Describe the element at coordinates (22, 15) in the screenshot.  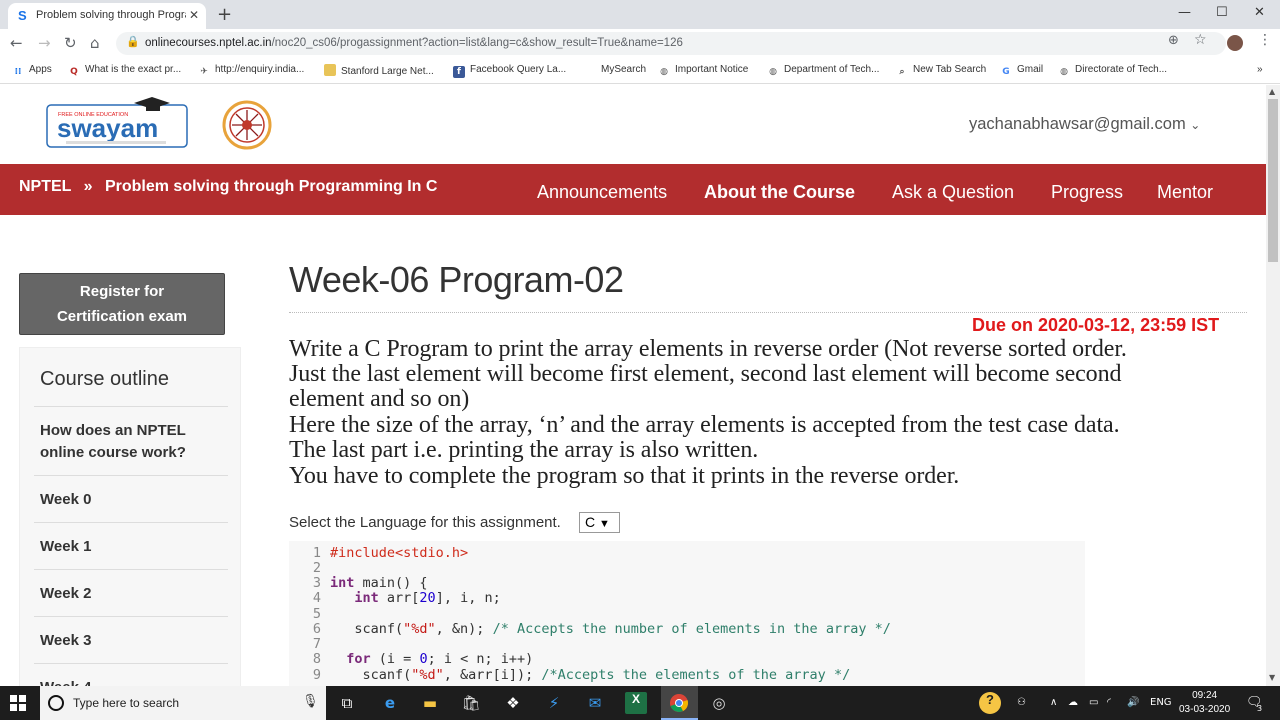
I see `swayam-favicon-icon: S` at that location.